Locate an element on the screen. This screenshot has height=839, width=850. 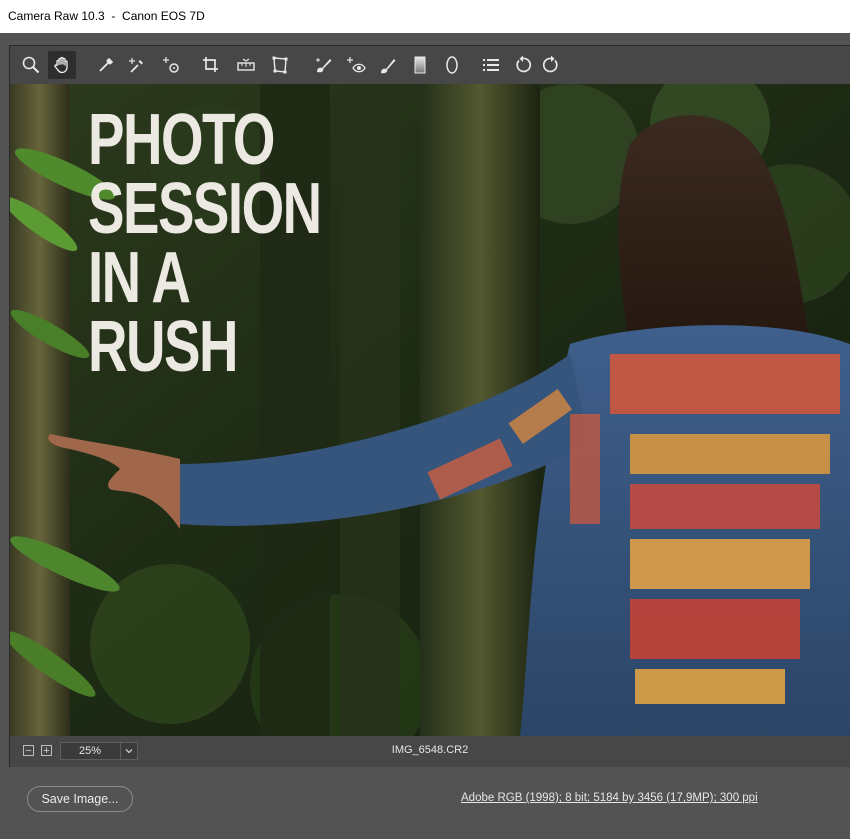
red-eye-icon is located at coordinates (356, 65).